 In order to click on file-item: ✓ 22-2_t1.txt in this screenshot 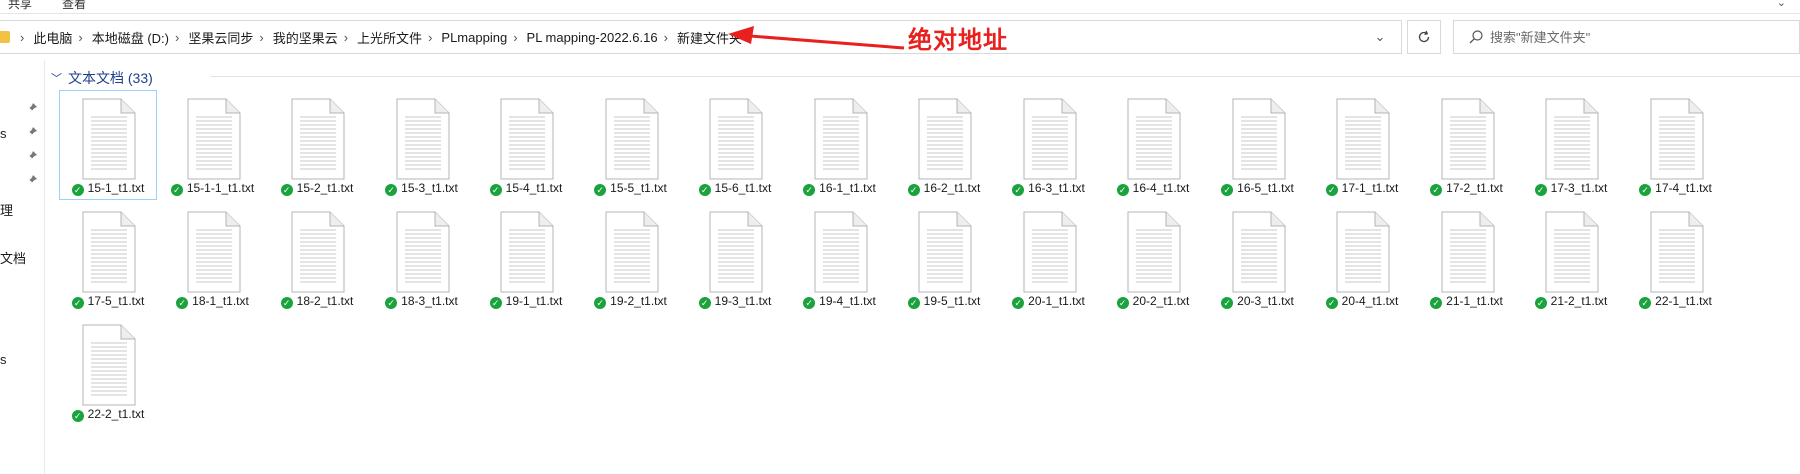, I will do `click(108, 371)`.